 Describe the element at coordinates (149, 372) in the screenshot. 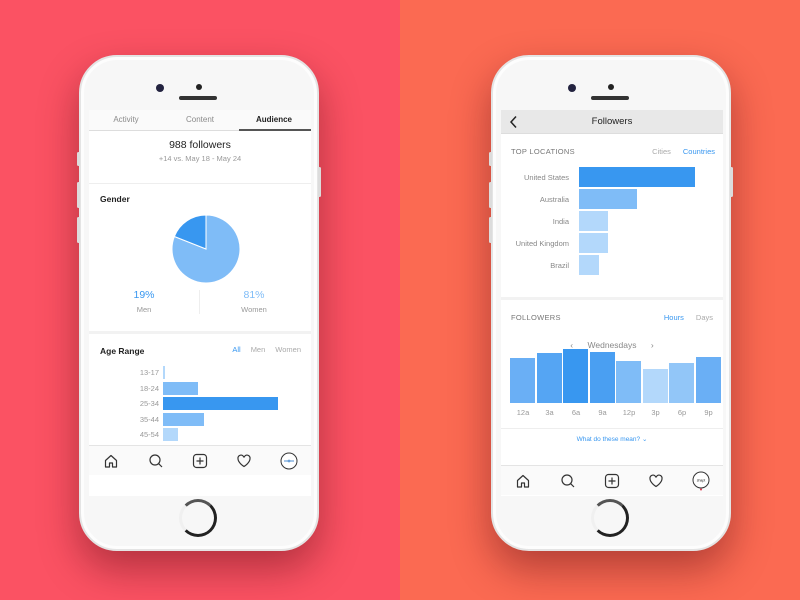

I see `age-label: 13-17` at that location.